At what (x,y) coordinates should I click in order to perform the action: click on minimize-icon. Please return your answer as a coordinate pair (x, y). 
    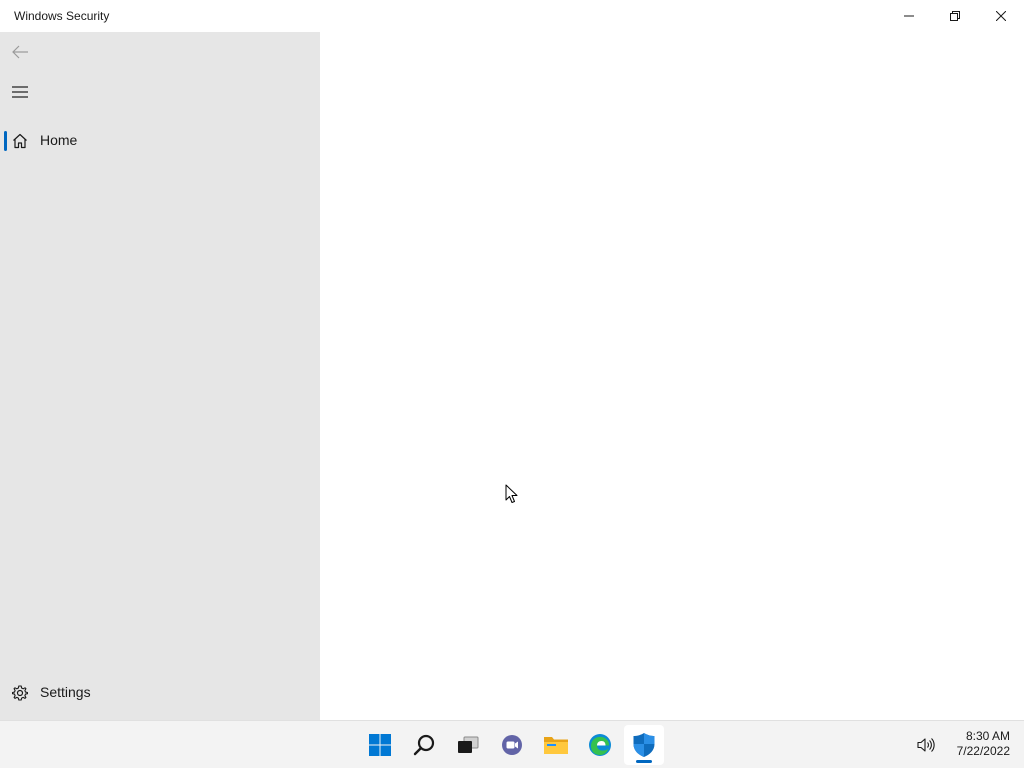
    Looking at the image, I should click on (909, 16).